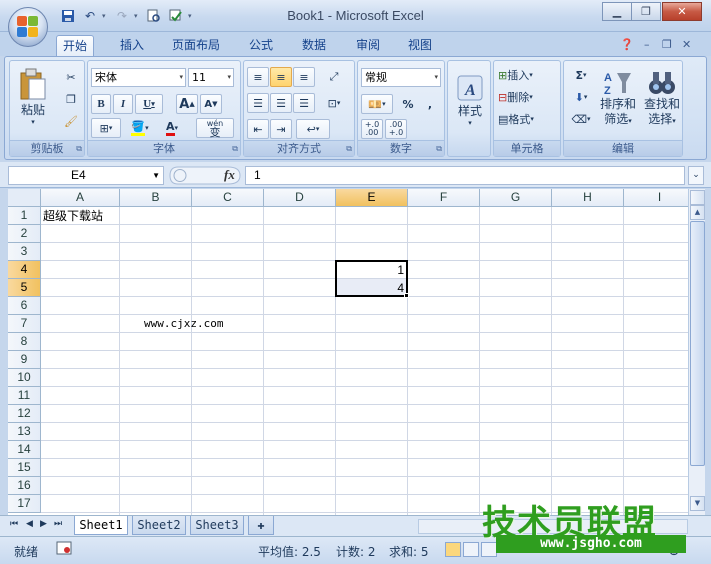 This screenshot has height=564, width=711. What do you see at coordinates (401, 77) in the screenshot?
I see `number-format-combo: 常规 ▾` at bounding box center [401, 77].